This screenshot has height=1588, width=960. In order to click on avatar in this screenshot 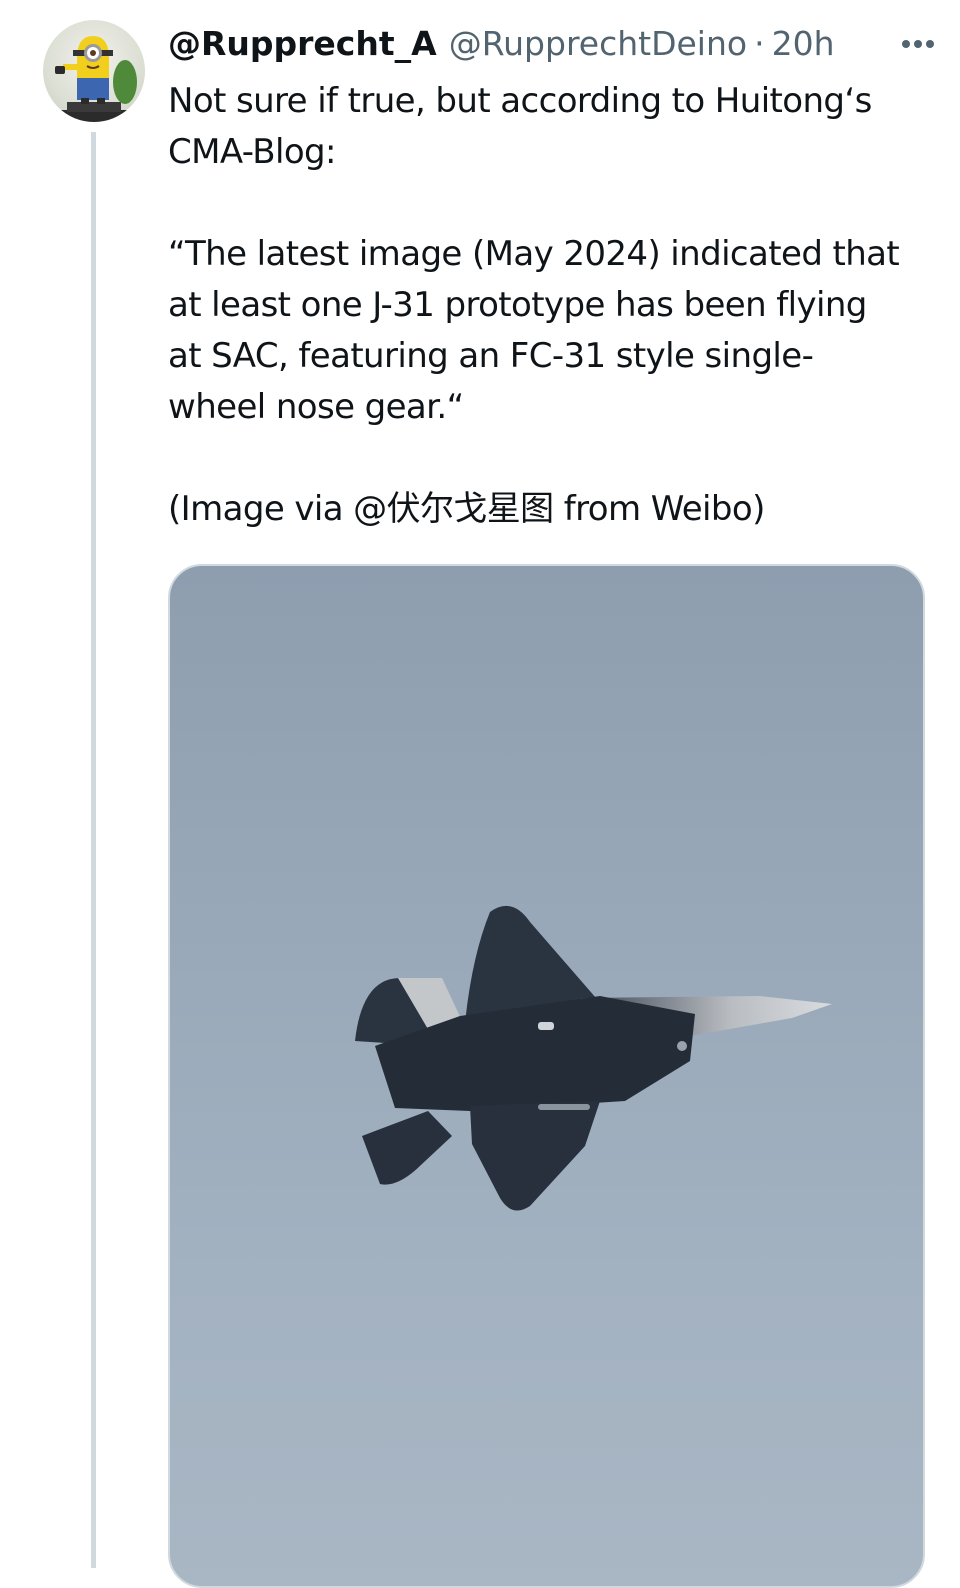, I will do `click(94, 71)`.